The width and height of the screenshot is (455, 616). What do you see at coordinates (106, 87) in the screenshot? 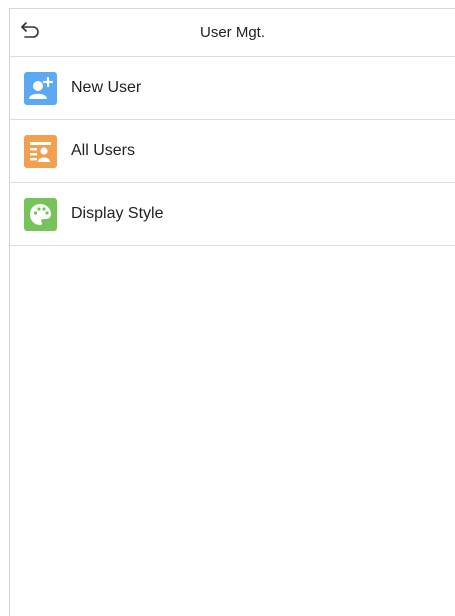
I see `menu-item-label: New User` at bounding box center [106, 87].